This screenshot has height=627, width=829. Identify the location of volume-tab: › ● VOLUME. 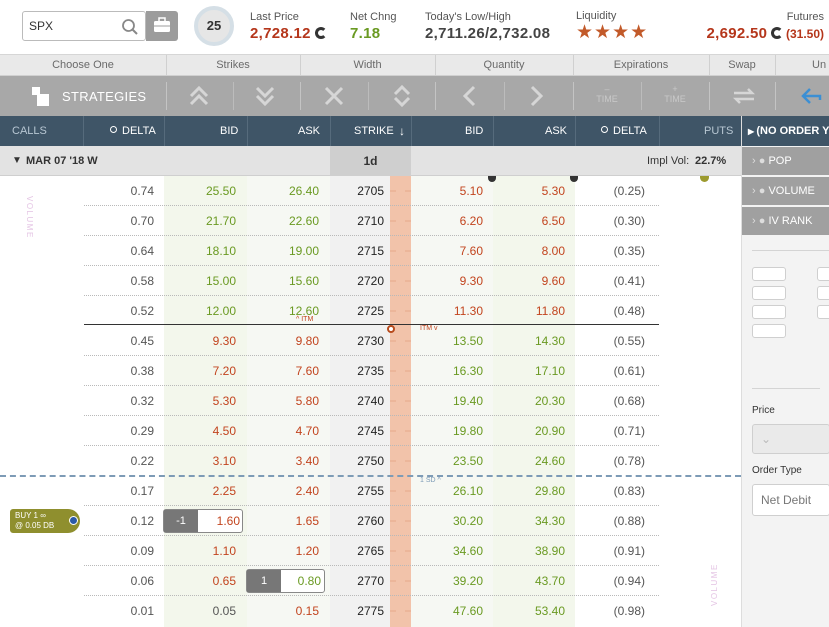
(785, 191).